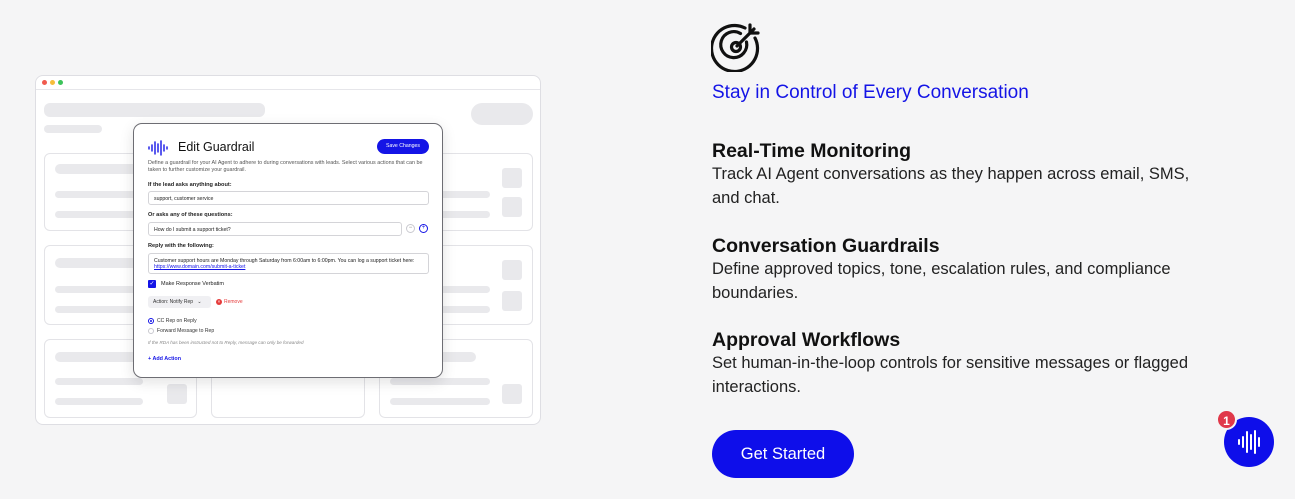  I want to click on cc-rep-label: CC Rep on Reply, so click(177, 321).